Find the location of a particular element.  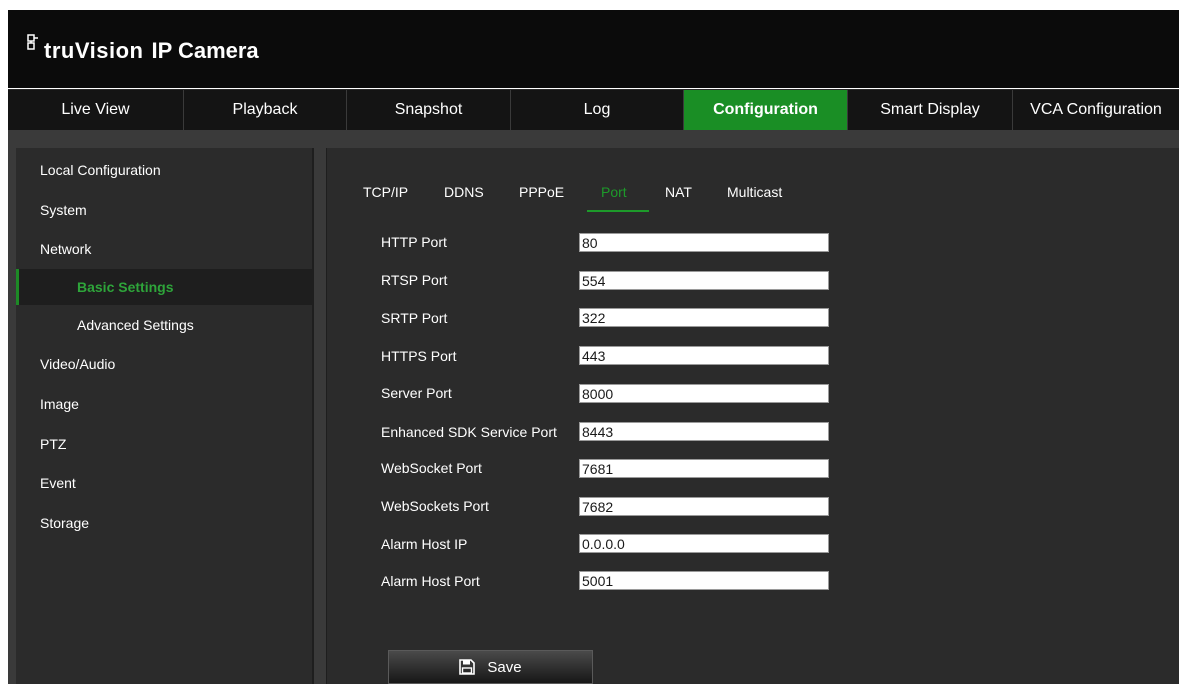

active-tab-indicator is located at coordinates (618, 211).